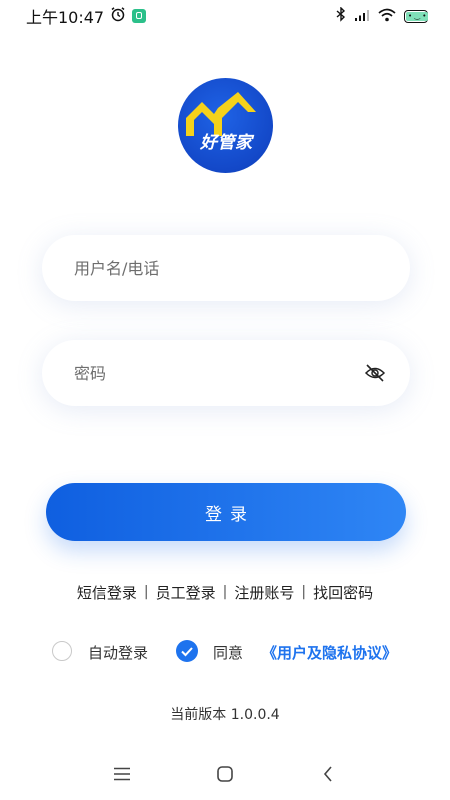 This screenshot has height=800, width=450. I want to click on system-nav-bar, so click(225, 774).